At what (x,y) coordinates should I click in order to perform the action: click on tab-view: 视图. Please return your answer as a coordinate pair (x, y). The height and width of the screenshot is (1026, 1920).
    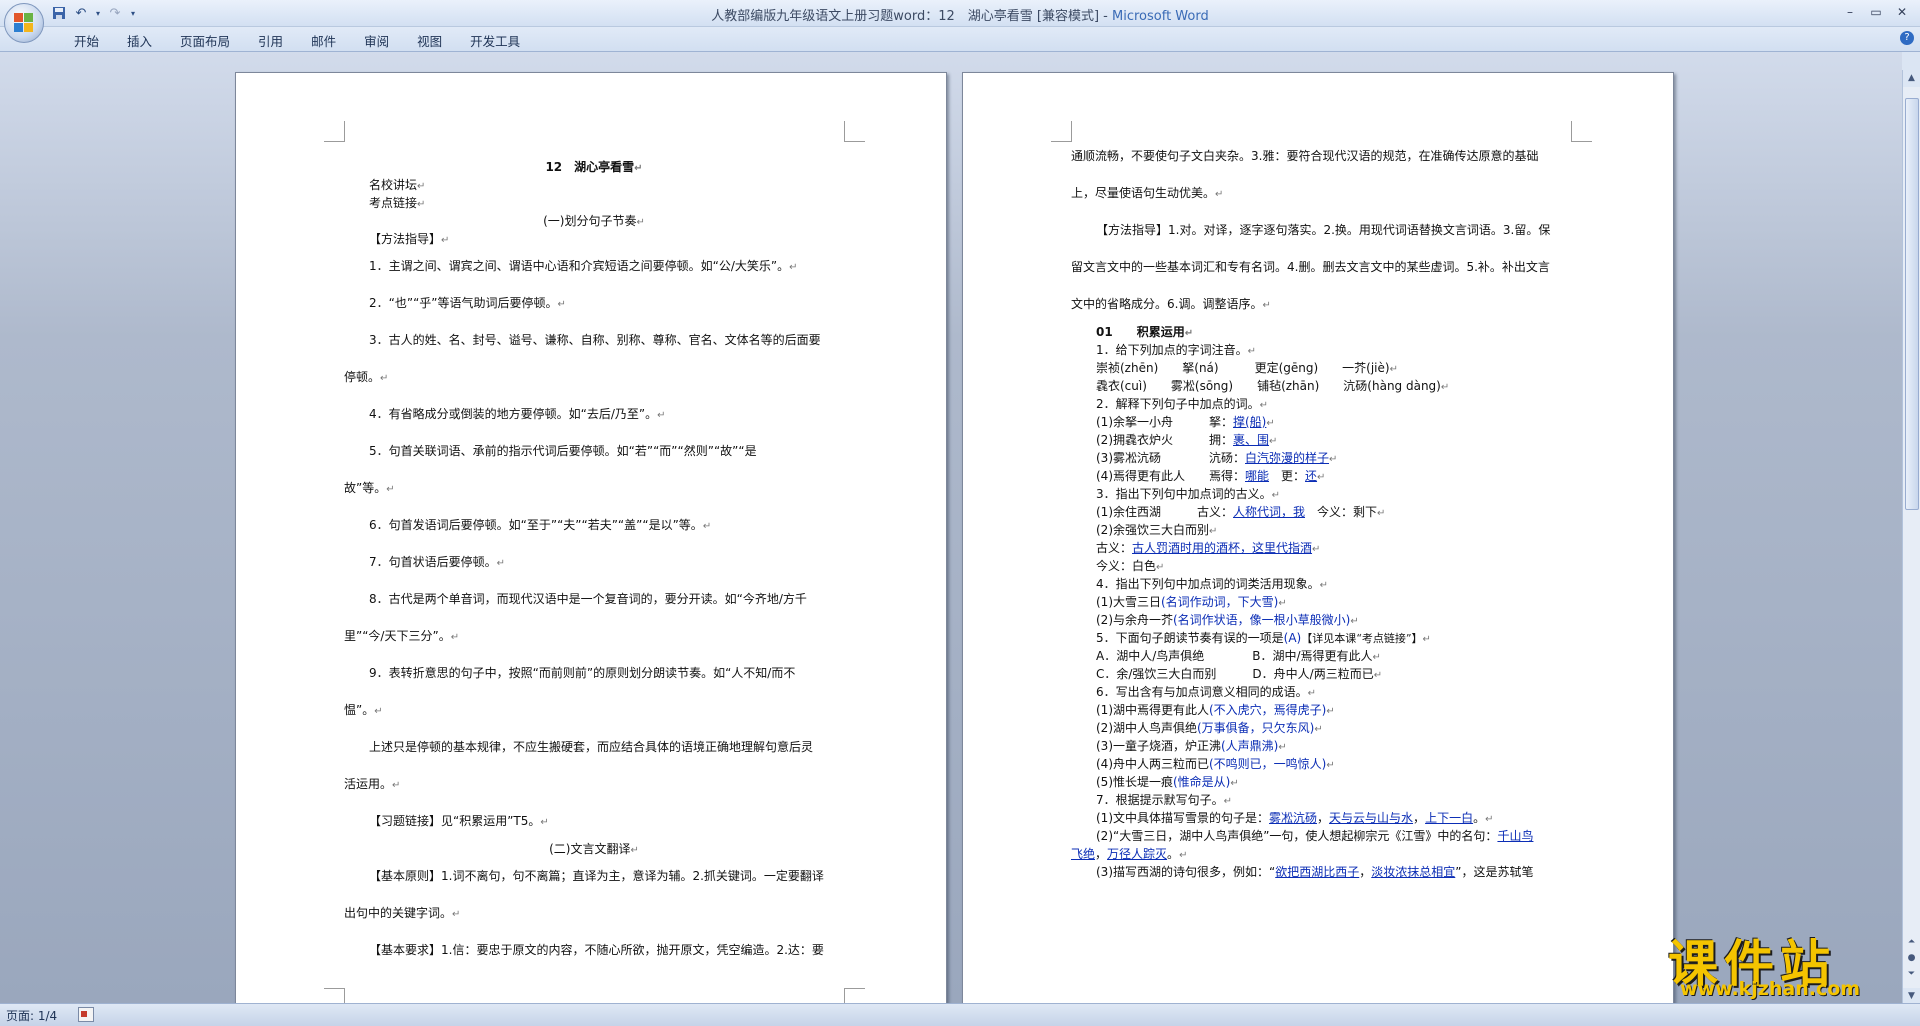
    Looking at the image, I should click on (429, 40).